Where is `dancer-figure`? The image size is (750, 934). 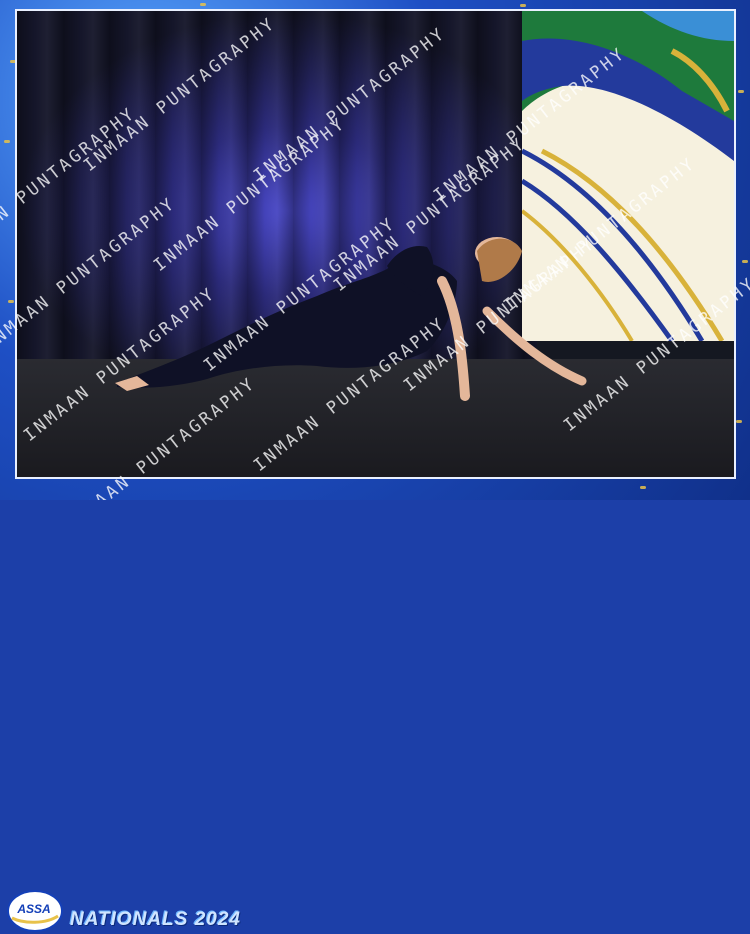
dancer-figure is located at coordinates (351, 319).